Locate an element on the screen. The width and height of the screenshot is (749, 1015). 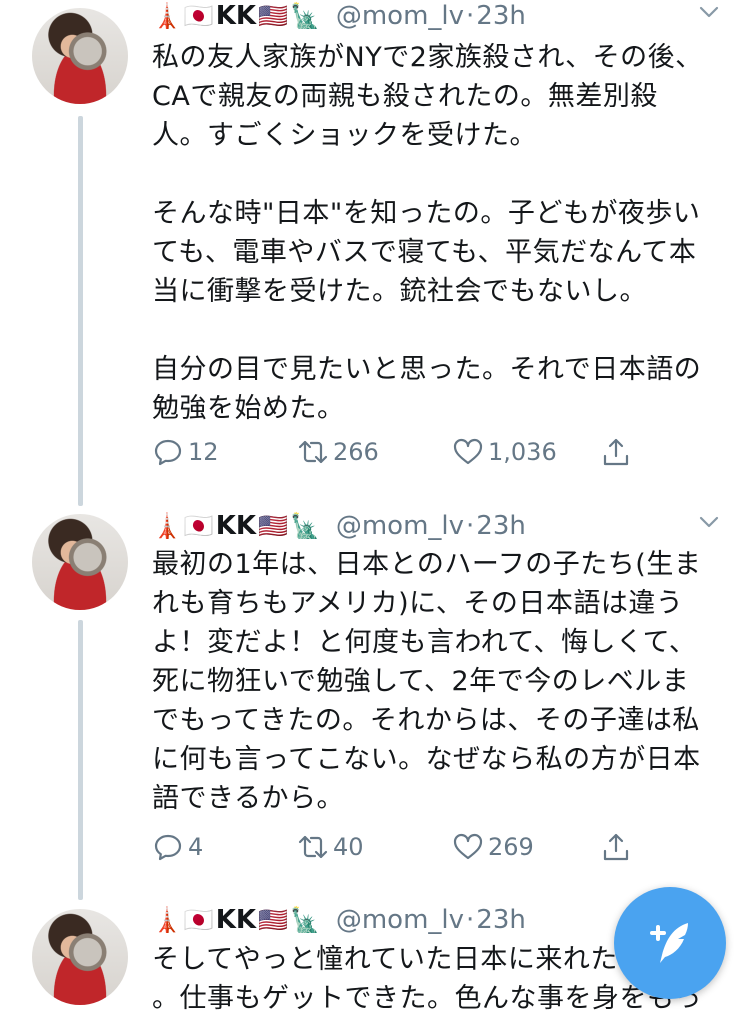
compose-tweet-button is located at coordinates (670, 943).